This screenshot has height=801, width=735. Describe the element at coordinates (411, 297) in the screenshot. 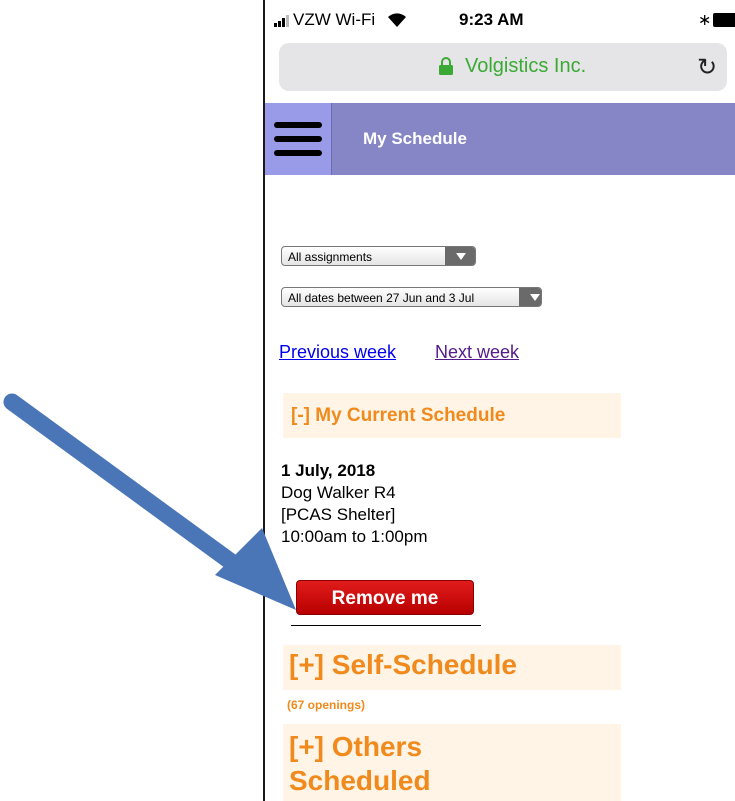

I see `date-filter-select: All dates between 27 Jun and 3 Jul` at that location.